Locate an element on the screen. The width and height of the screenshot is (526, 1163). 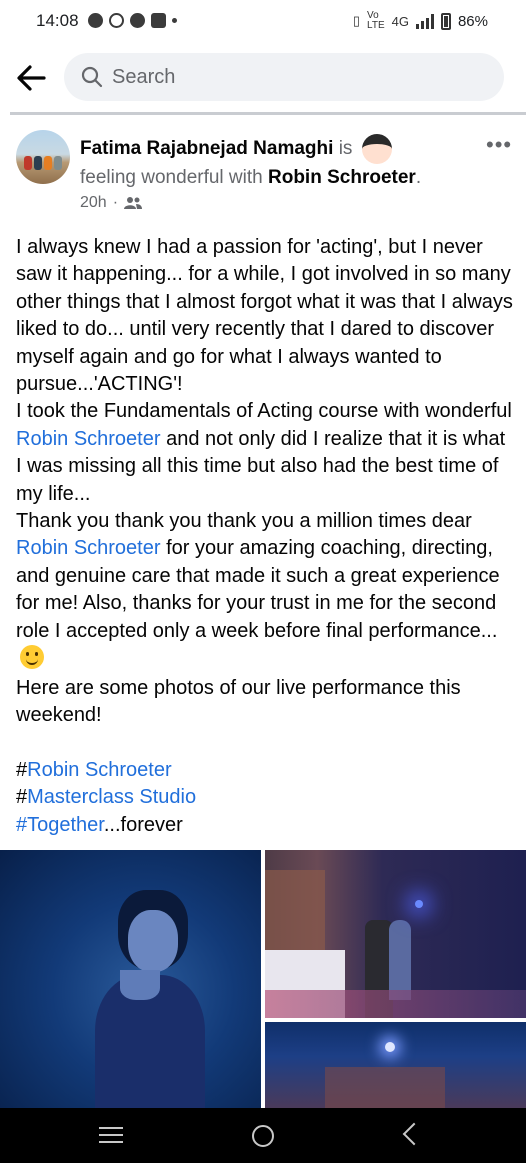
signal-icon is located at coordinates (424, 21).